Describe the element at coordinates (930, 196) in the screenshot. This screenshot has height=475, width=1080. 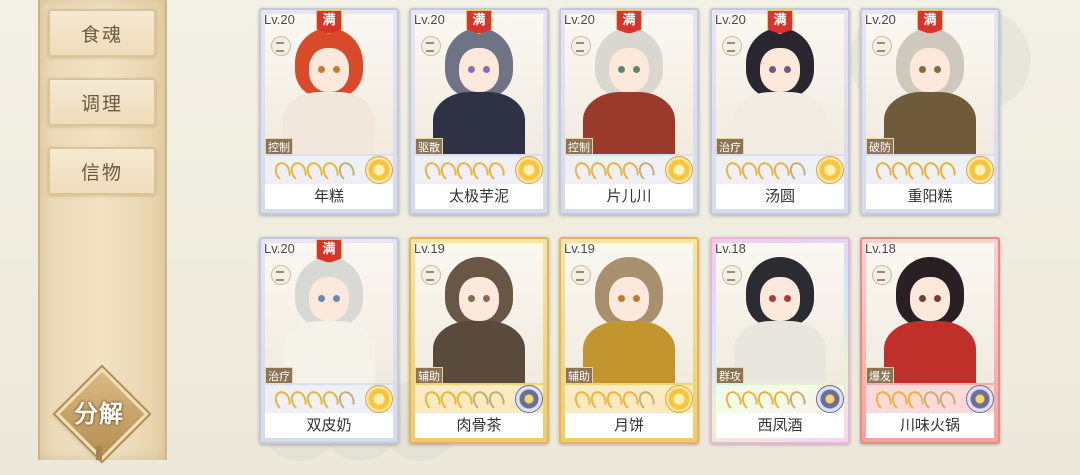
I see `character-name: 重阳糕` at that location.